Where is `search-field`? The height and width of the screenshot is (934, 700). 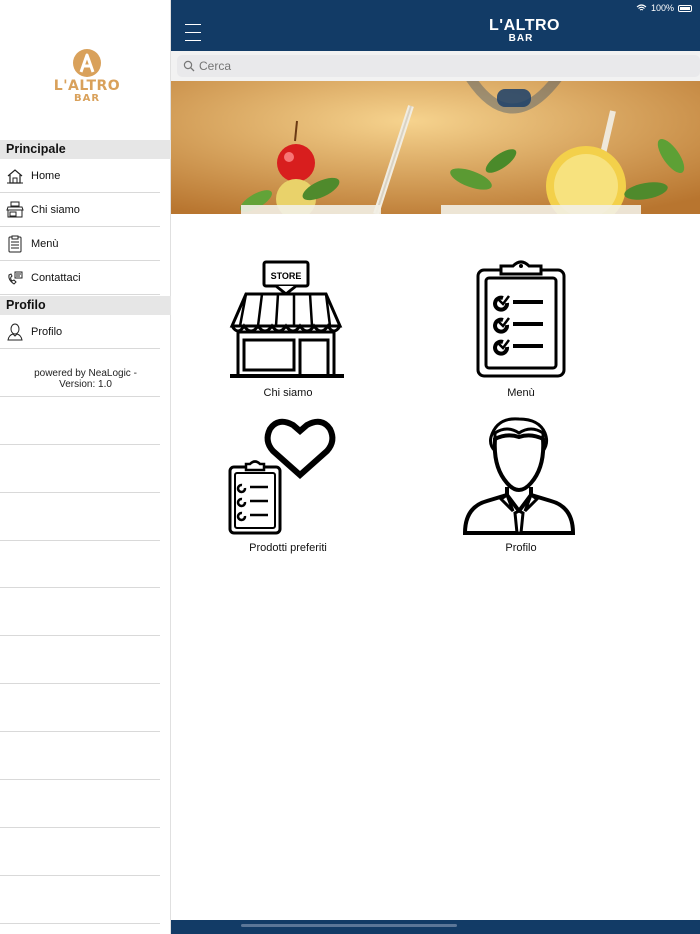 search-field is located at coordinates (438, 66).